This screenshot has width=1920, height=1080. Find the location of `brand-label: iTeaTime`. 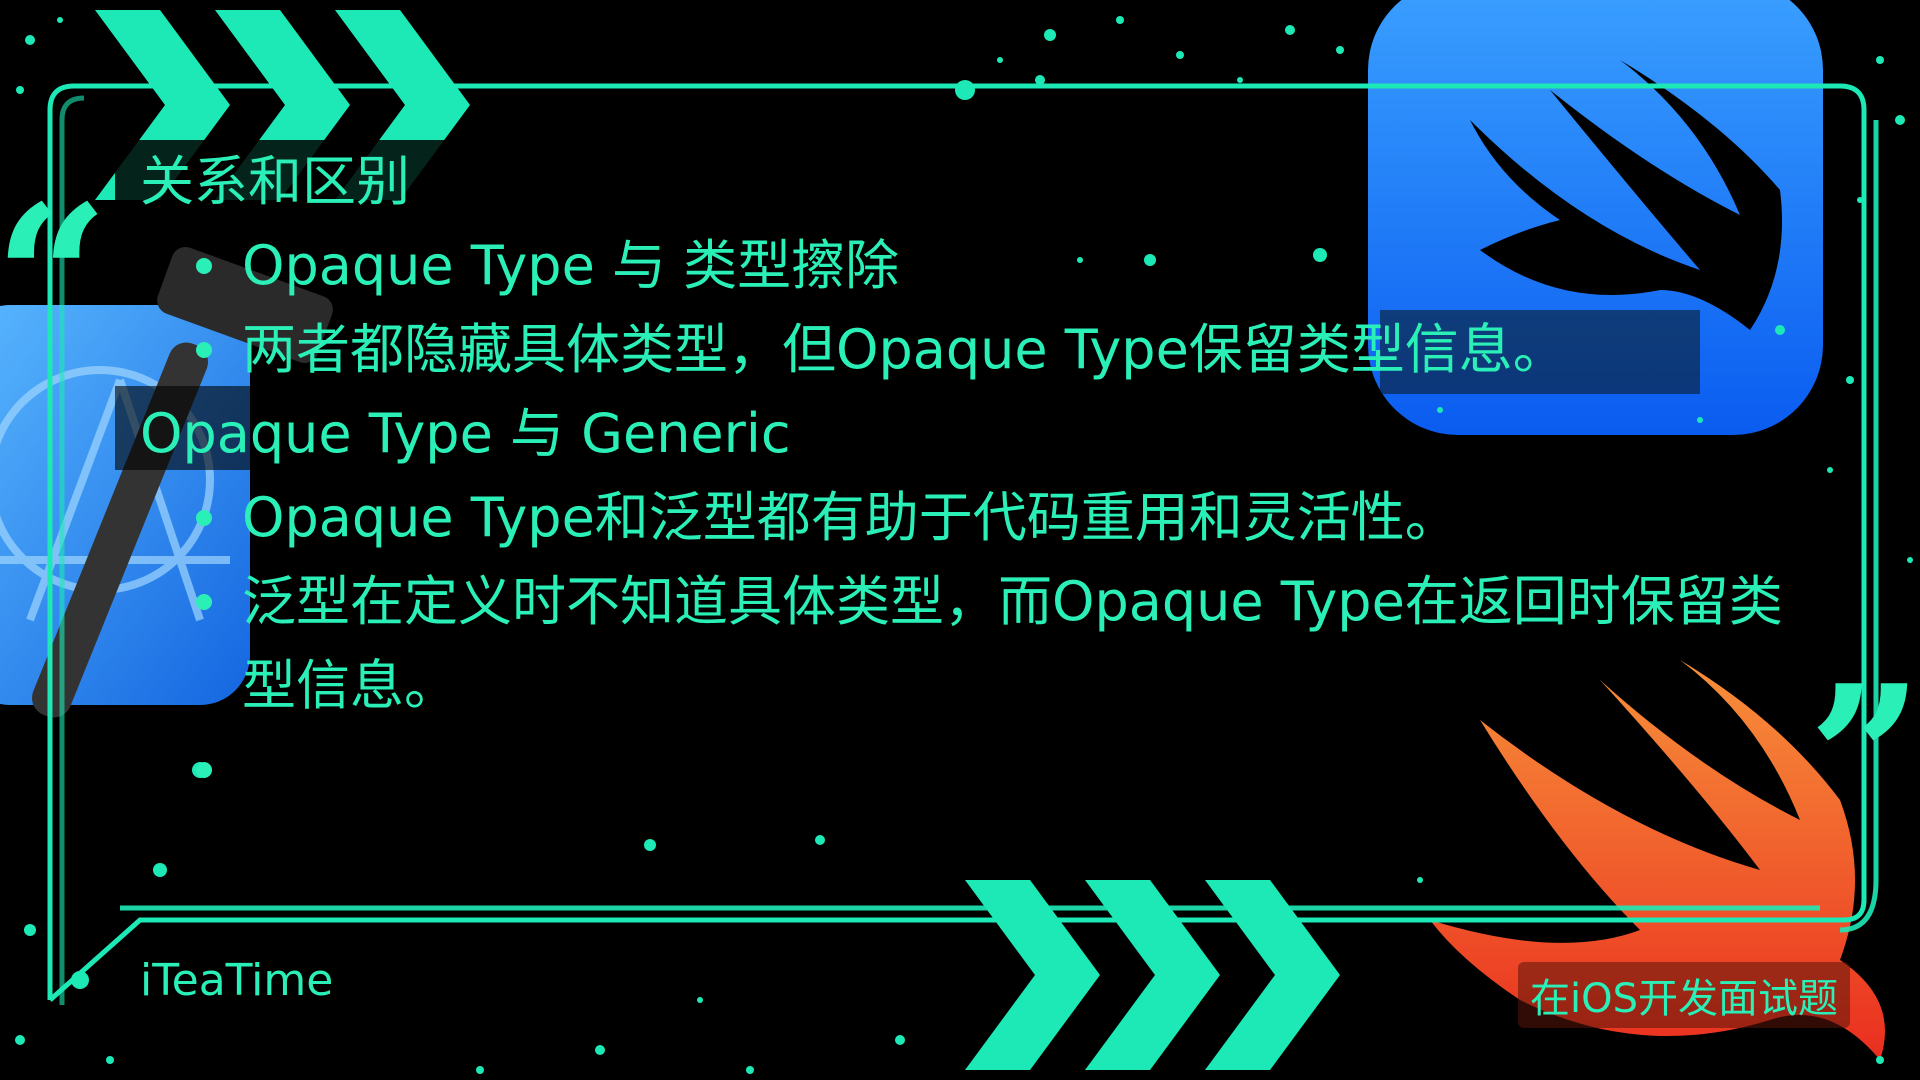

brand-label: iTeaTime is located at coordinates (237, 980).